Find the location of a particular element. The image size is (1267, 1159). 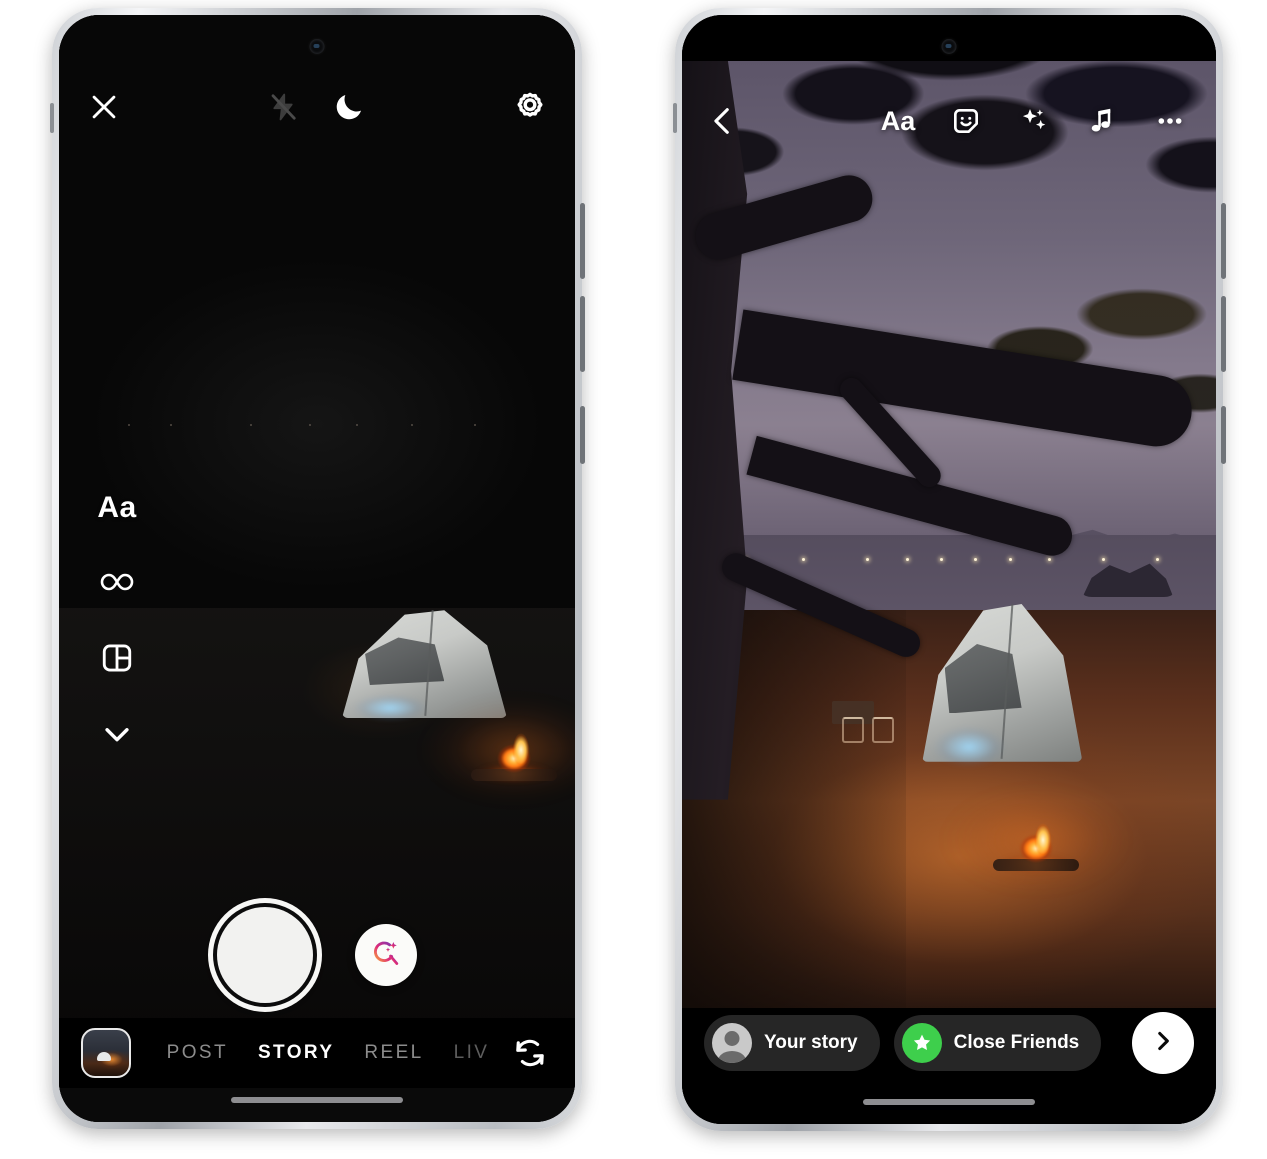

next-chevron-icon is located at coordinates (1163, 1043).